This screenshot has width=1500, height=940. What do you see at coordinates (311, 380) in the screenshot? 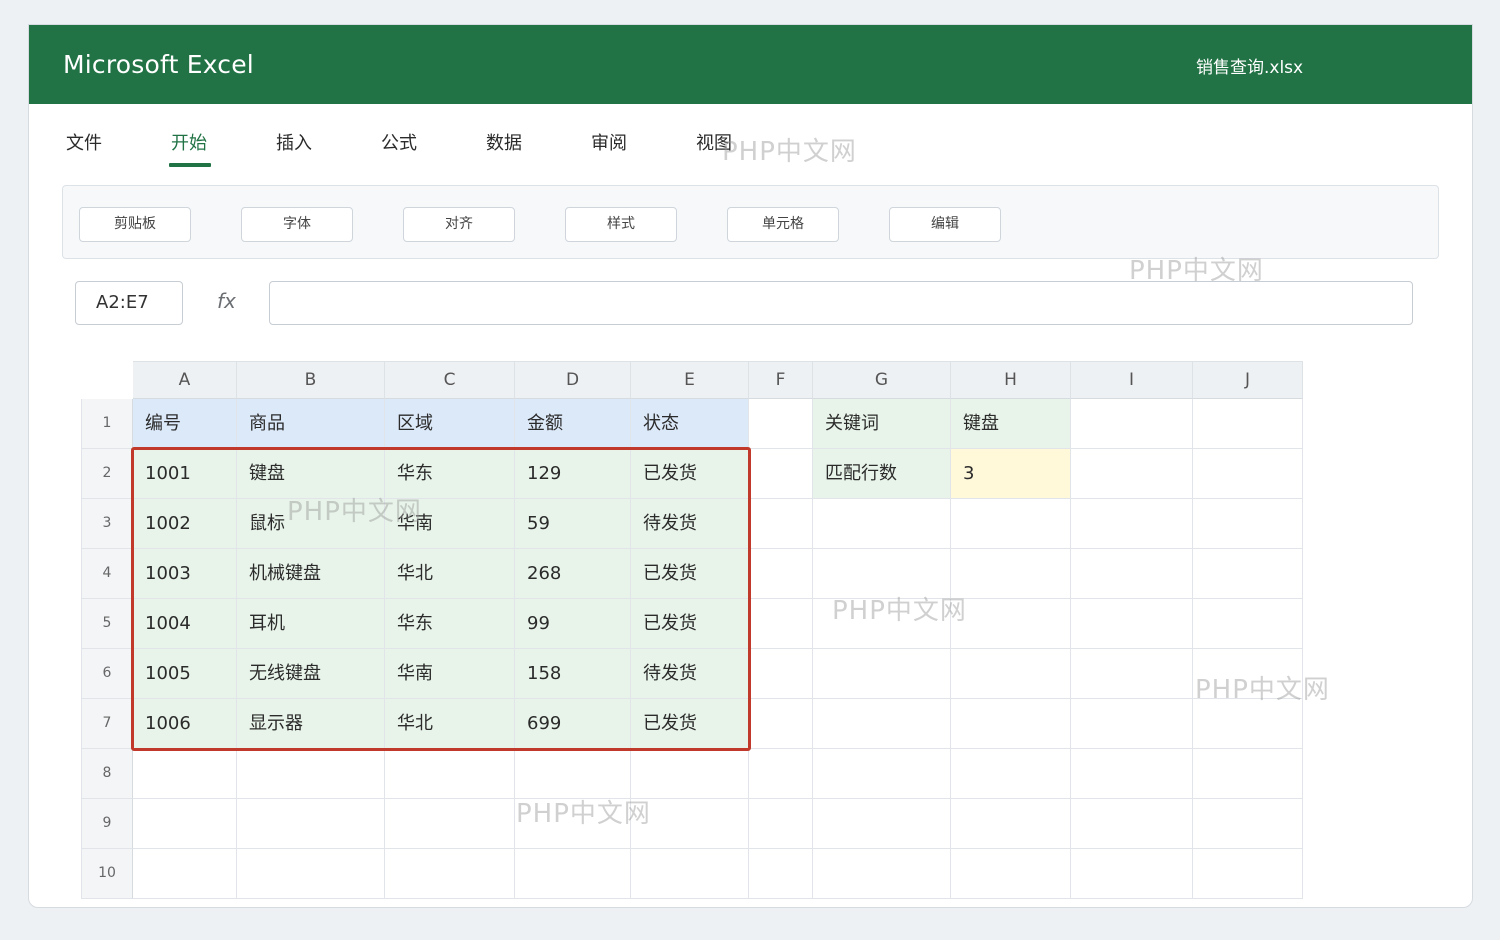
I see `column-header-b: B` at bounding box center [311, 380].